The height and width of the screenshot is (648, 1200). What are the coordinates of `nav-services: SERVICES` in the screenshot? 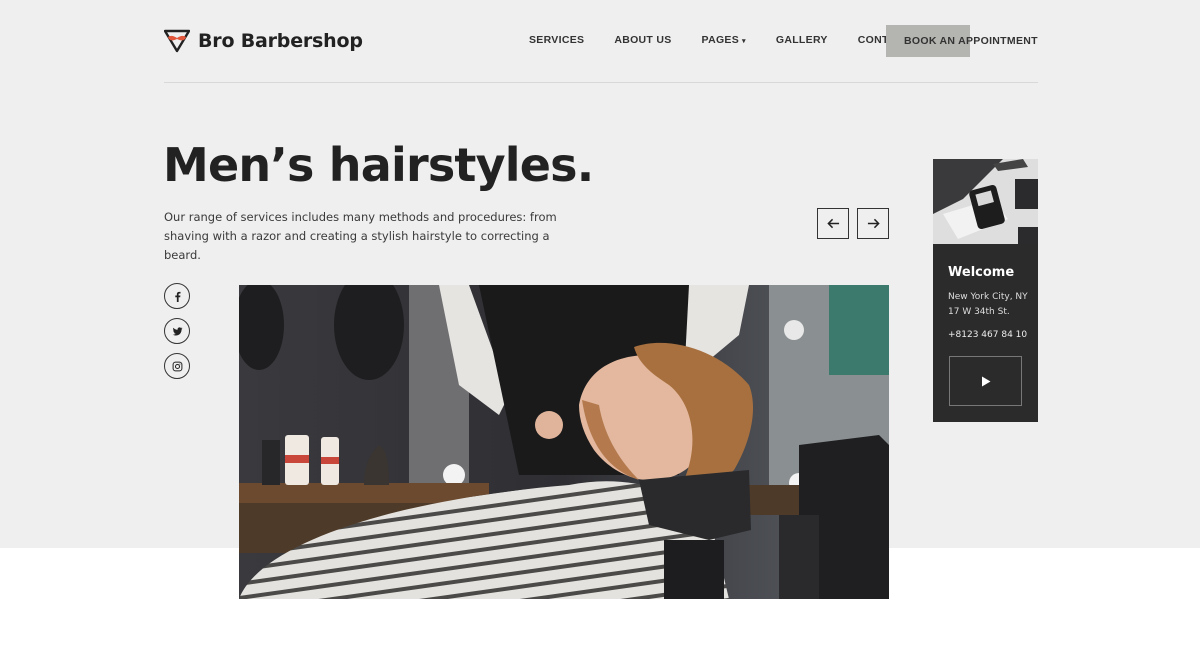 It's located at (556, 40).